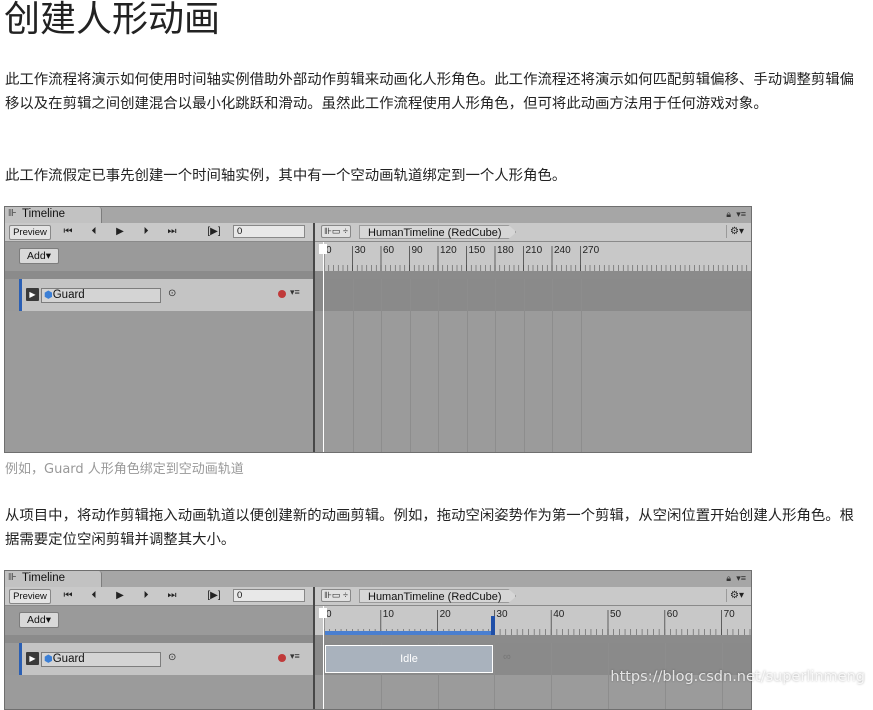 Image resolution: width=873 pixels, height=710 pixels. What do you see at coordinates (388, 614) in the screenshot?
I see `ruler-tick-label: 10` at bounding box center [388, 614].